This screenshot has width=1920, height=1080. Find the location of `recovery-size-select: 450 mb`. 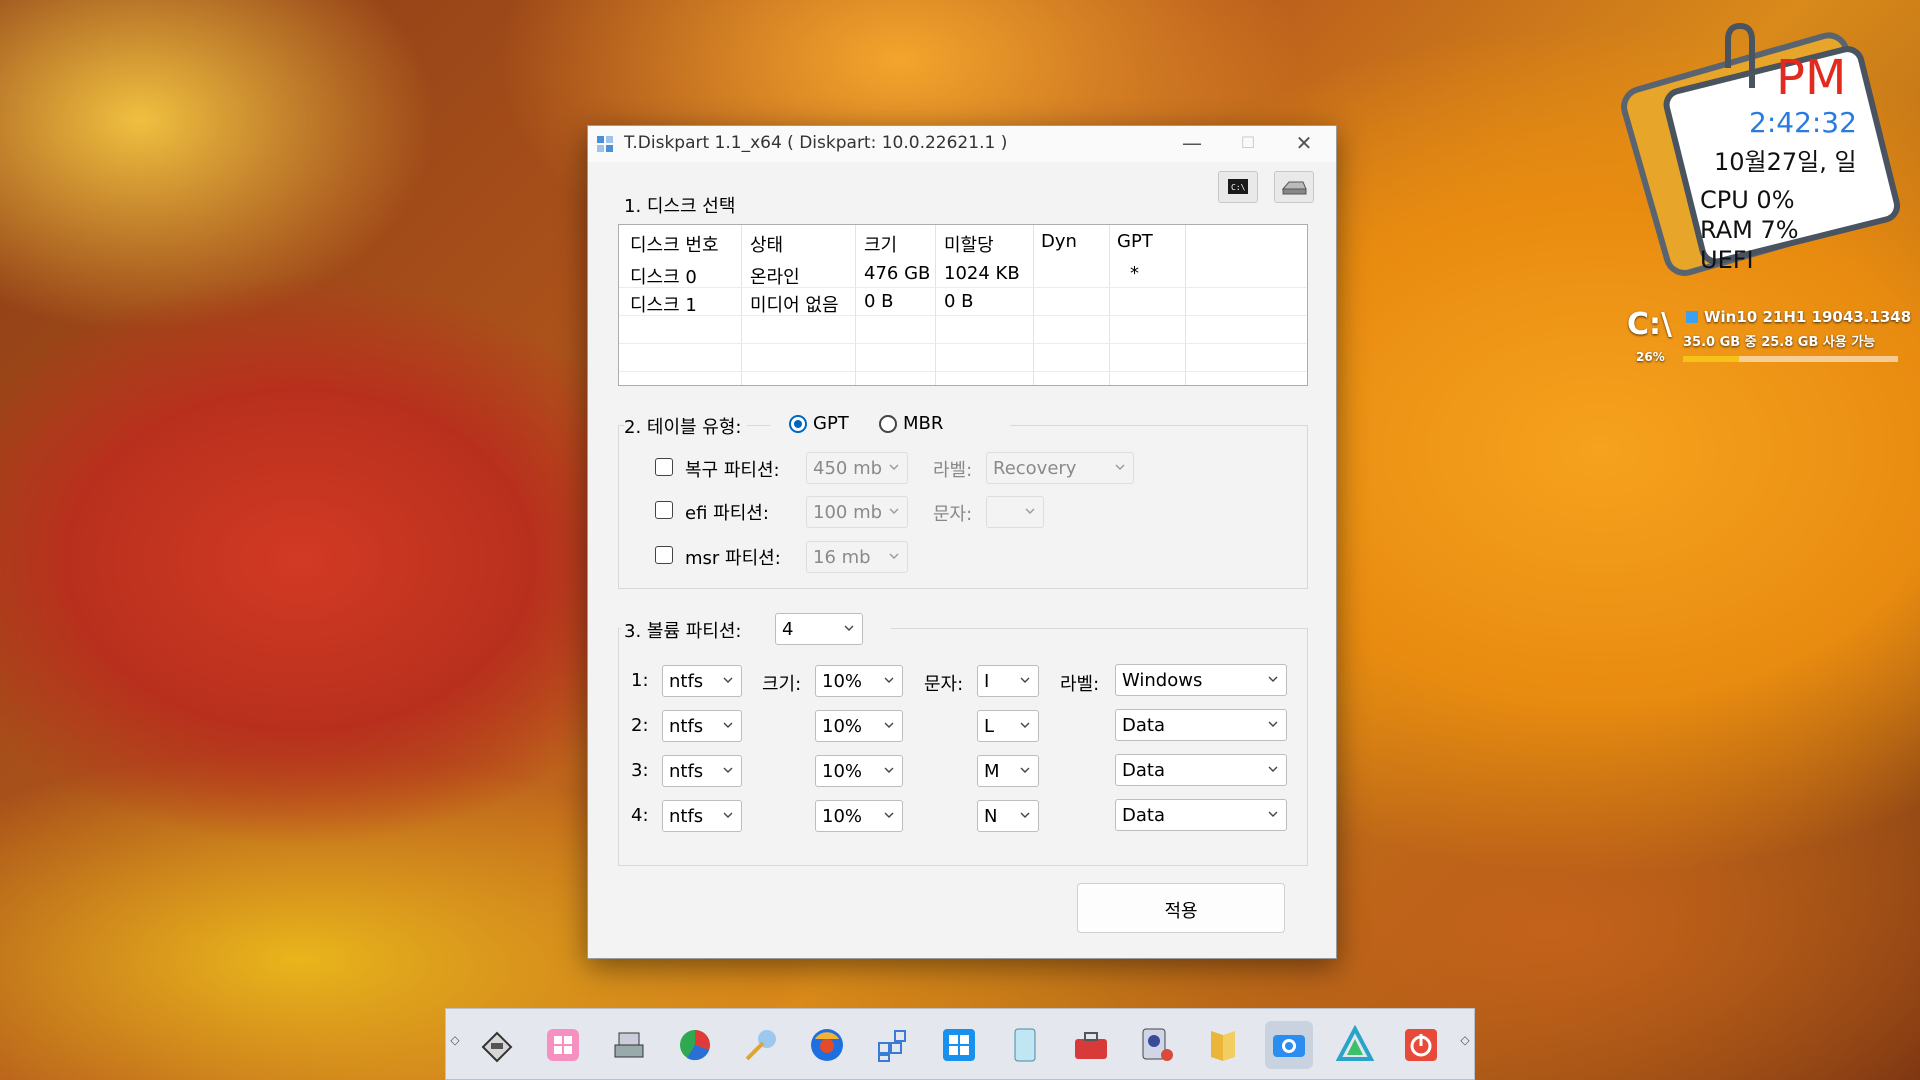

recovery-size-select: 450 mb is located at coordinates (857, 468).